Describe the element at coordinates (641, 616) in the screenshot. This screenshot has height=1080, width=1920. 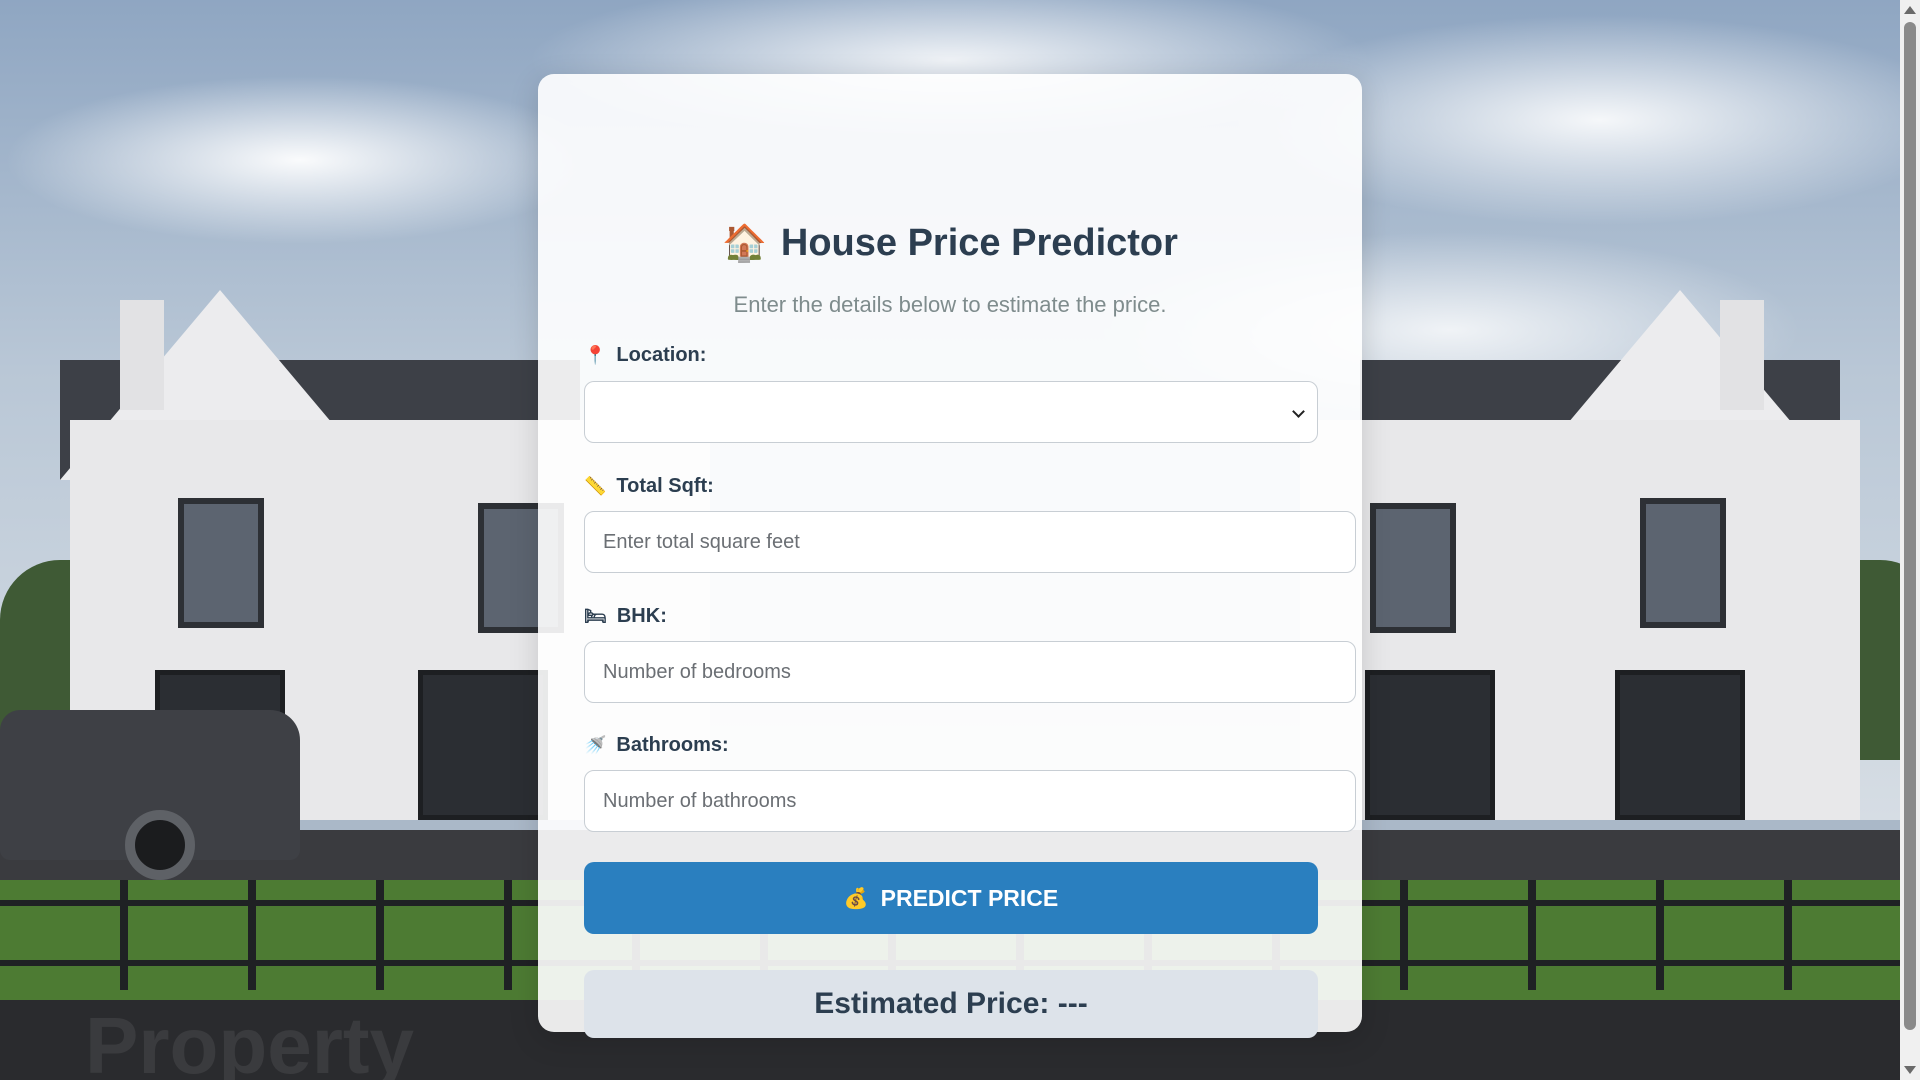
I see `bhk-label-text: BHK:` at that location.